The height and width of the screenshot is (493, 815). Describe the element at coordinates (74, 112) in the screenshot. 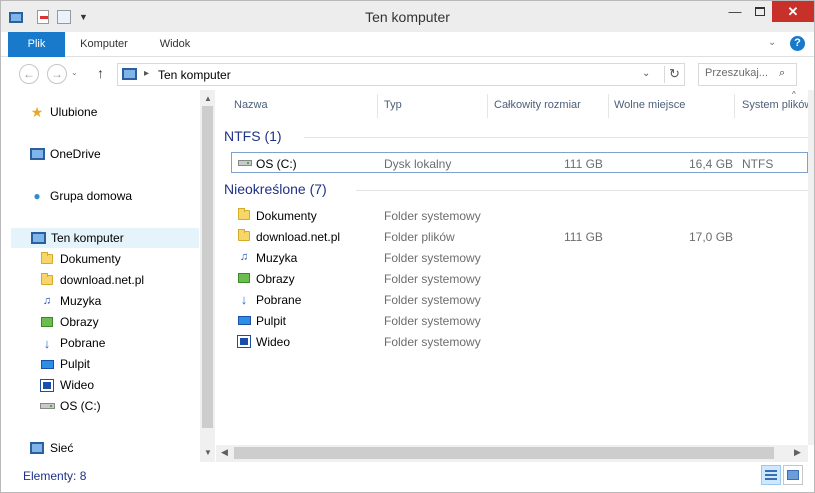

I see `sidebar-item-label: Ulubione` at that location.